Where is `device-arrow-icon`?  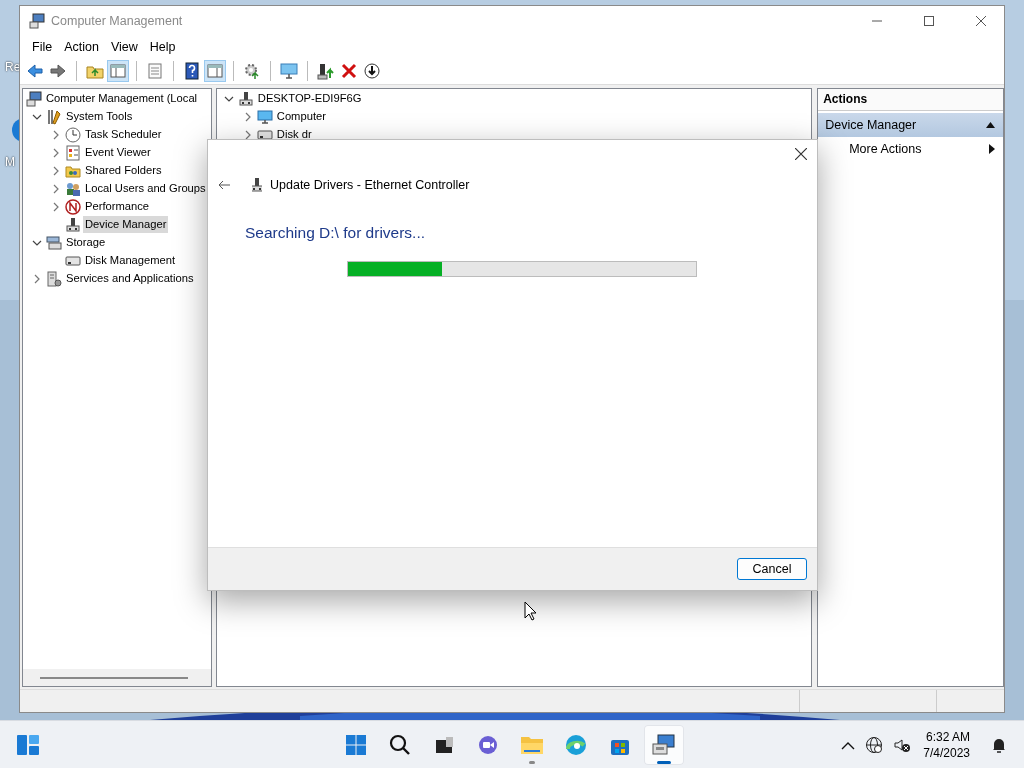
device-arrow-icon is located at coordinates (326, 70).